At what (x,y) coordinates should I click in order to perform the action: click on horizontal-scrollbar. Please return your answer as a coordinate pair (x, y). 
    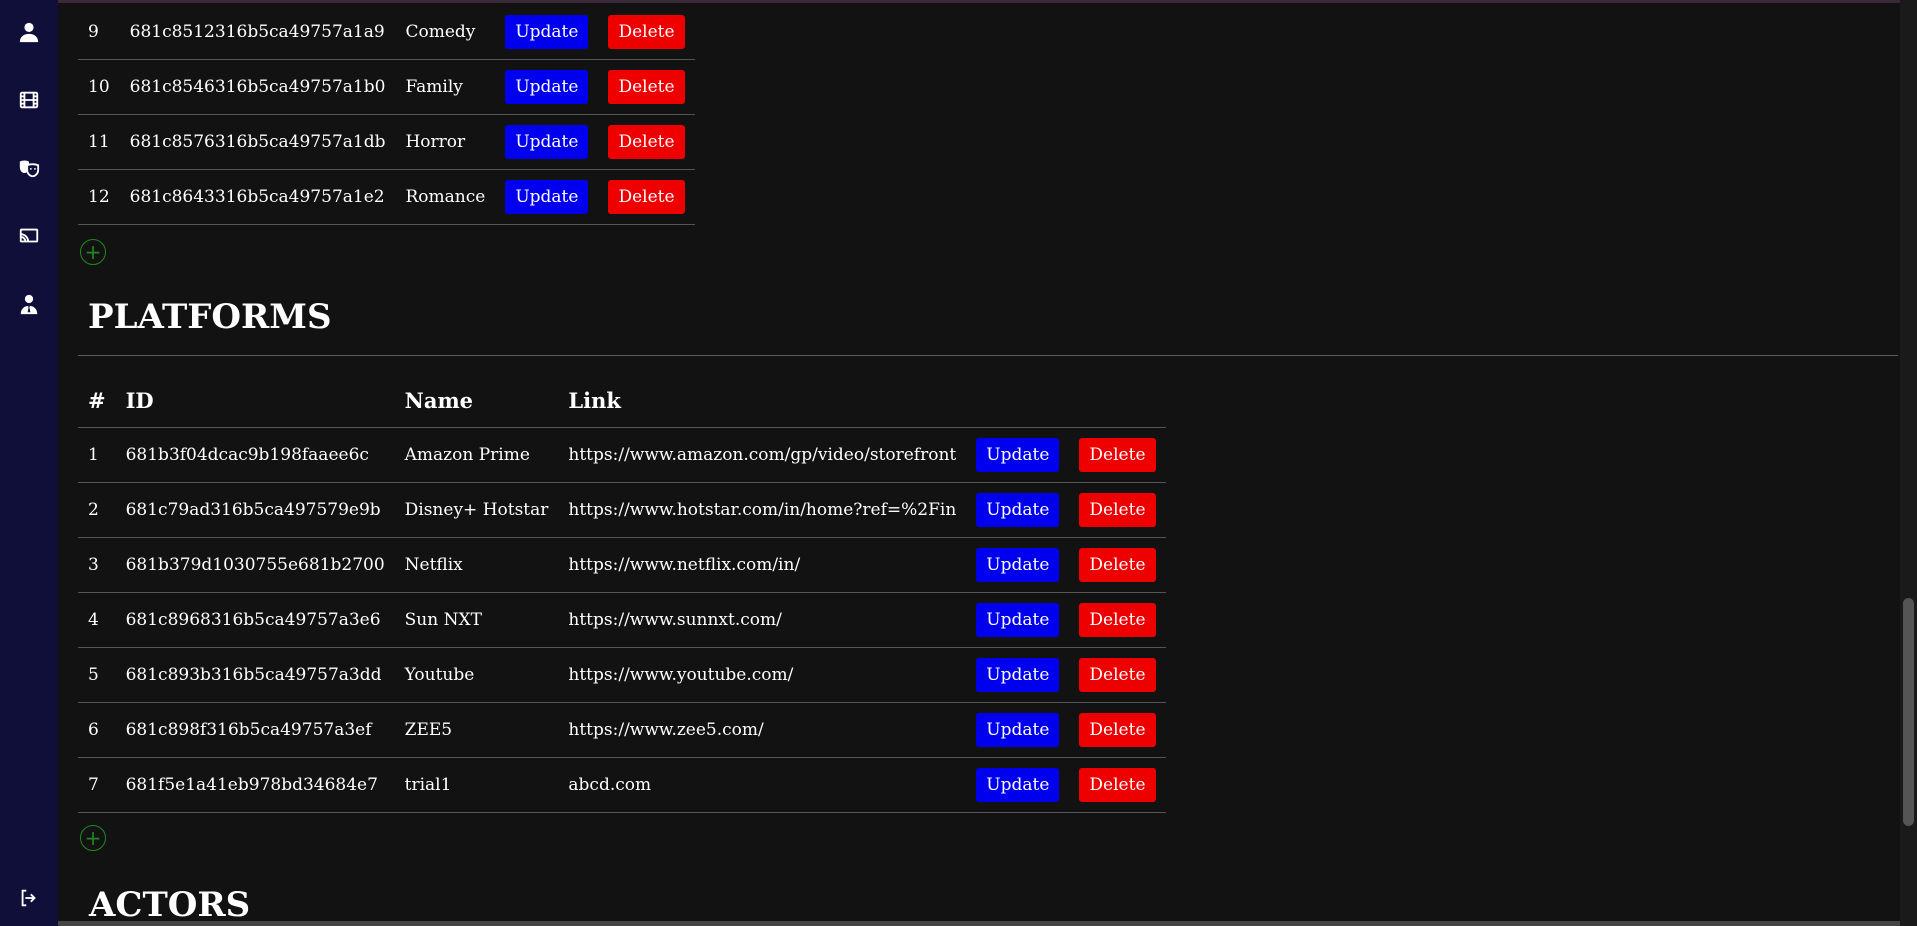
    Looking at the image, I should click on (979, 923).